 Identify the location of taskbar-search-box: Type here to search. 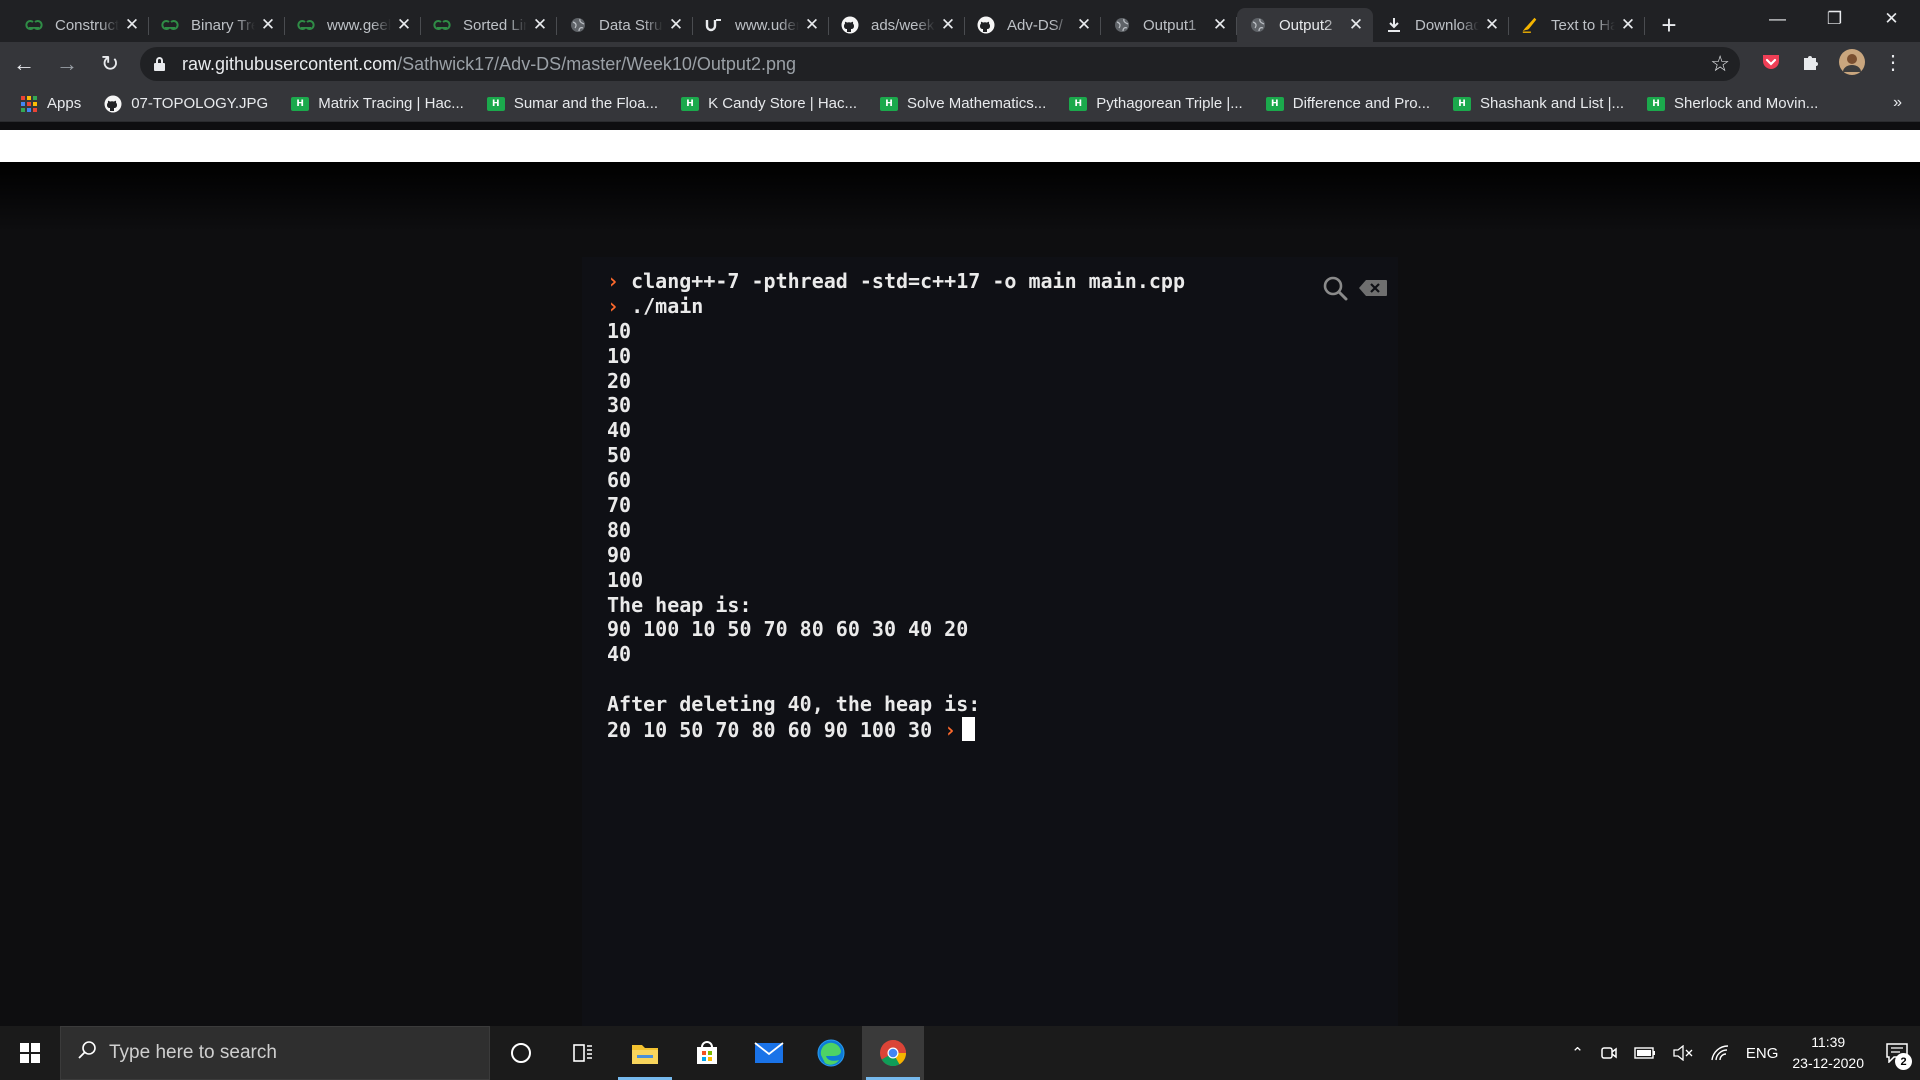
(275, 1053).